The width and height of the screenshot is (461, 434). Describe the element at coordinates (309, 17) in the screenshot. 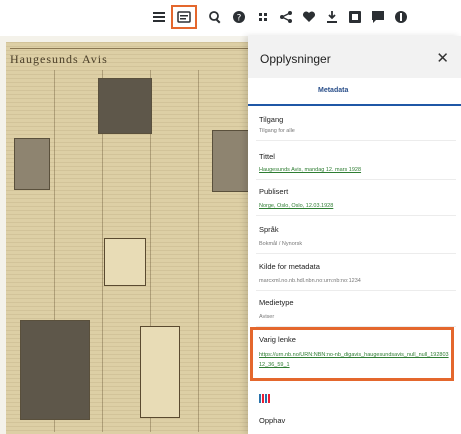

I see `favorite-icon` at that location.